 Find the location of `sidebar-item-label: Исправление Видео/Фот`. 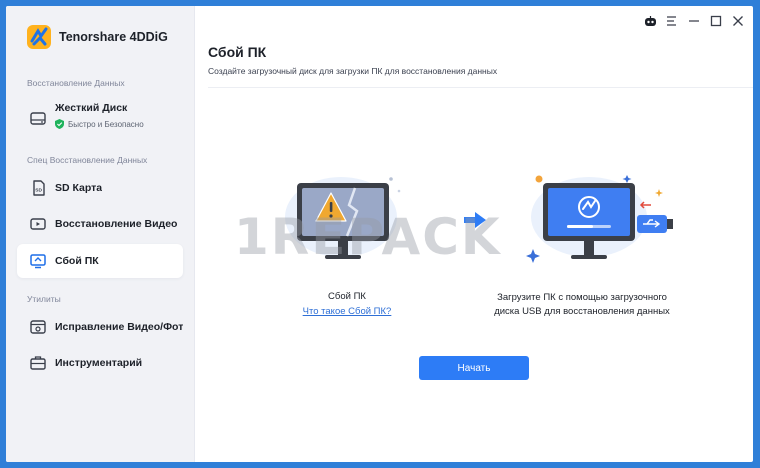

sidebar-item-label: Исправление Видео/Фот is located at coordinates (119, 327).